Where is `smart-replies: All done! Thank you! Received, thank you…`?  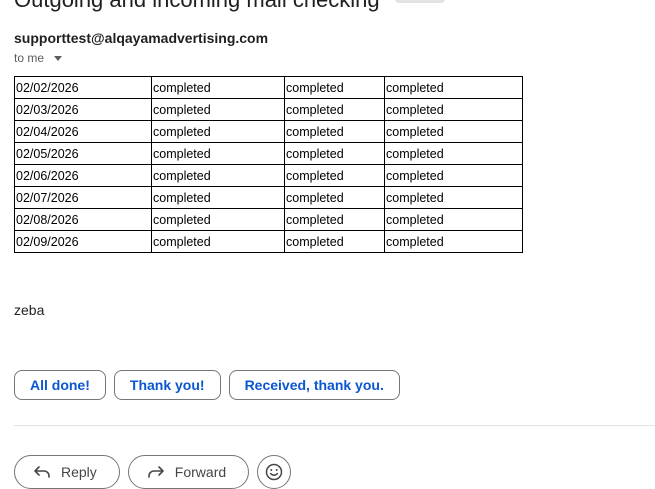
smart-replies: All done! Thank you! Received, thank you… is located at coordinates (207, 385).